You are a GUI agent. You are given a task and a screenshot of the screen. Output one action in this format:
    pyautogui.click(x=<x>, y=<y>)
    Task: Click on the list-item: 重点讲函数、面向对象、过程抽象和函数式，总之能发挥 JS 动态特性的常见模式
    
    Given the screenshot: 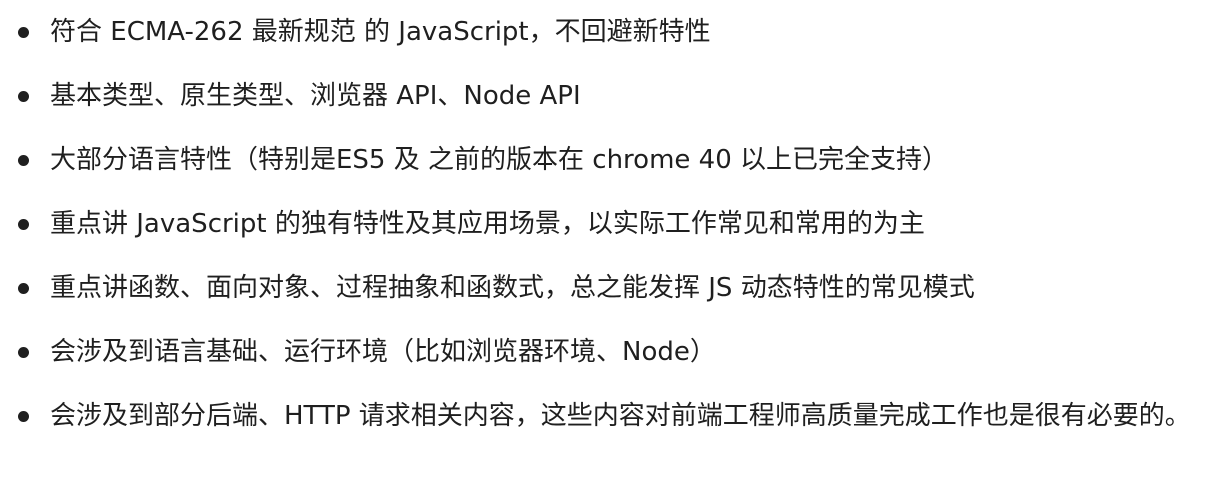 What is the action you would take?
    pyautogui.click(x=612, y=288)
    